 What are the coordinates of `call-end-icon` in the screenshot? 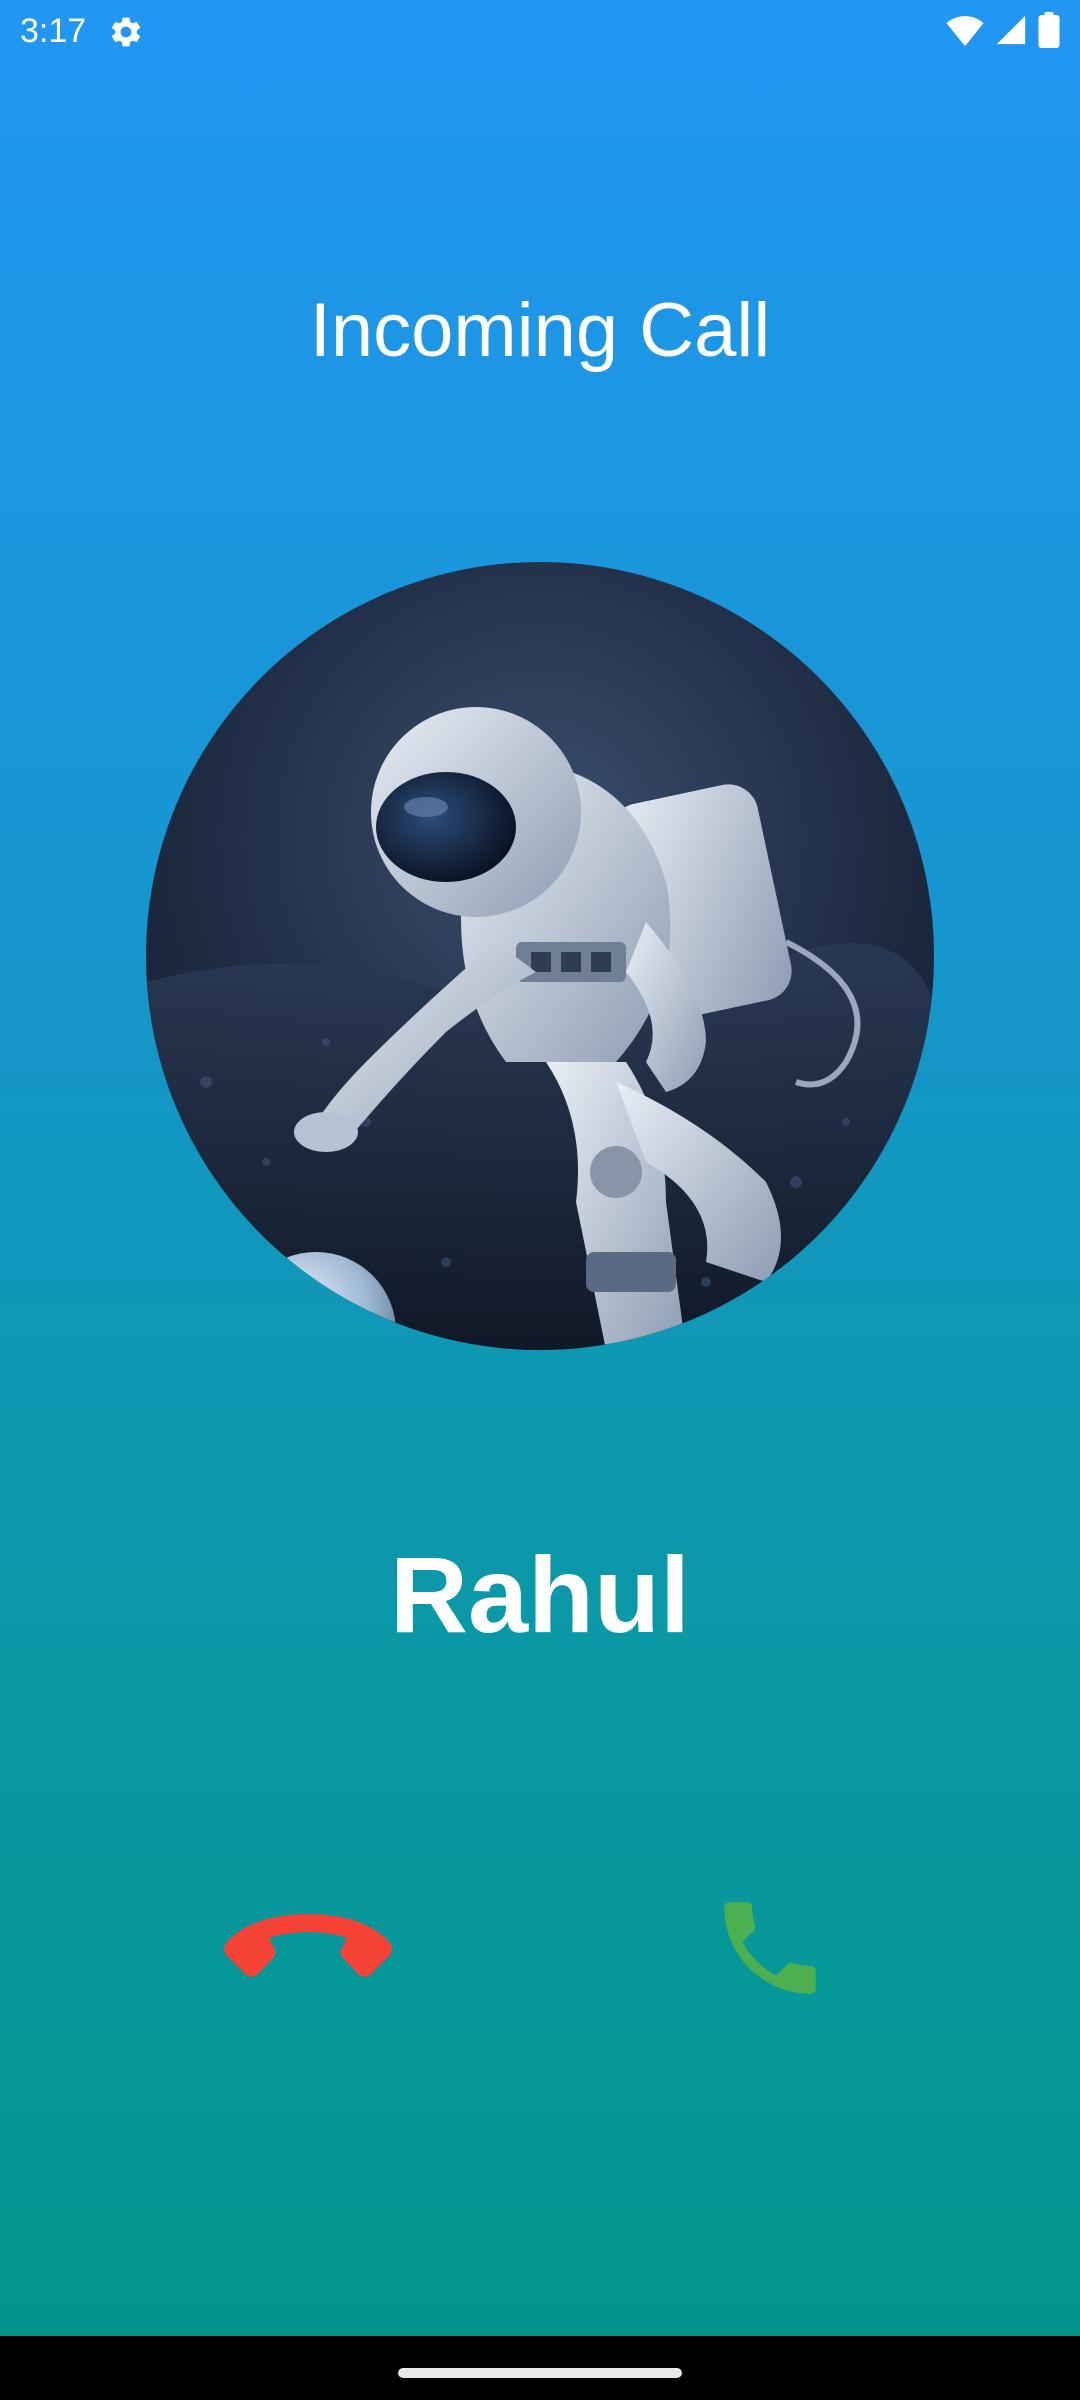 It's located at (308, 1950).